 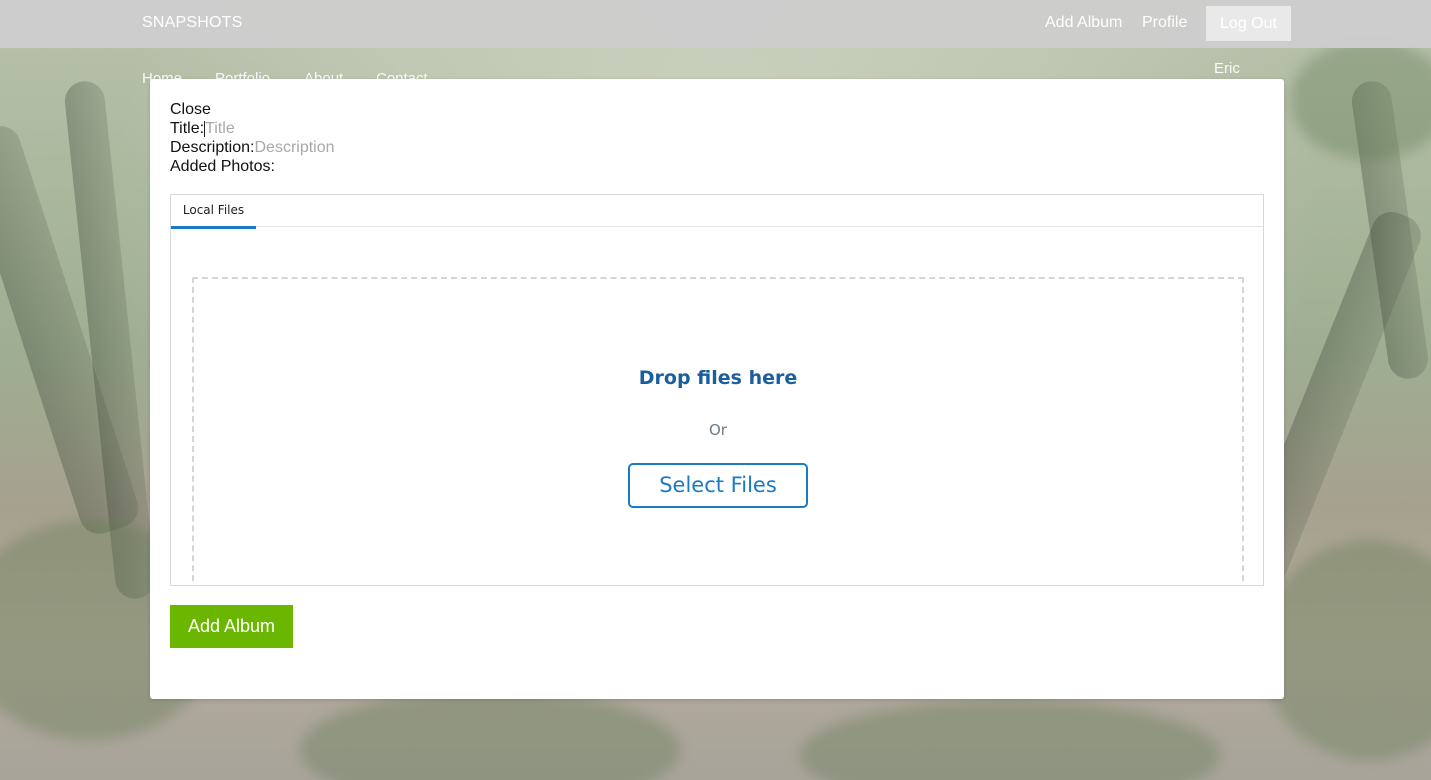 I want to click on description-input, so click(x=354, y=147).